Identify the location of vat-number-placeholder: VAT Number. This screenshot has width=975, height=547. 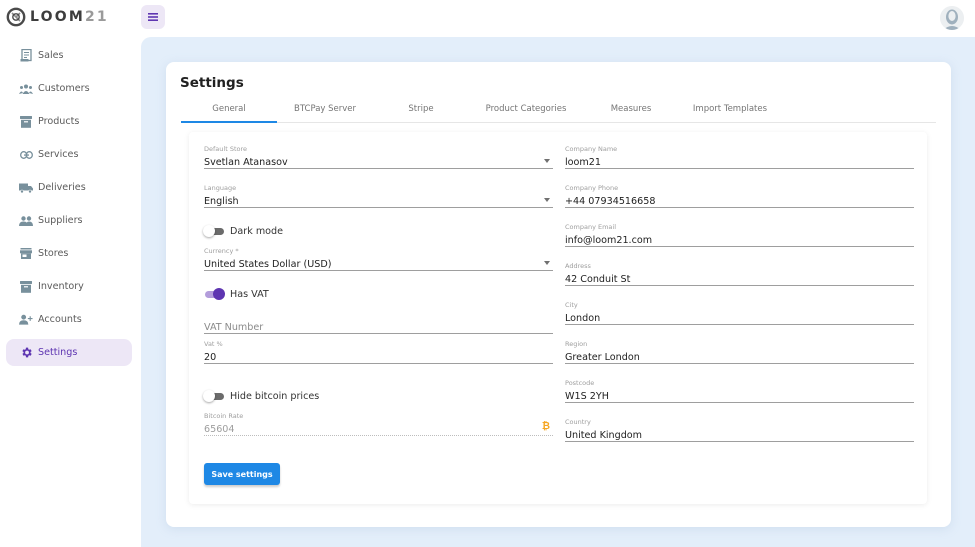
(378, 326).